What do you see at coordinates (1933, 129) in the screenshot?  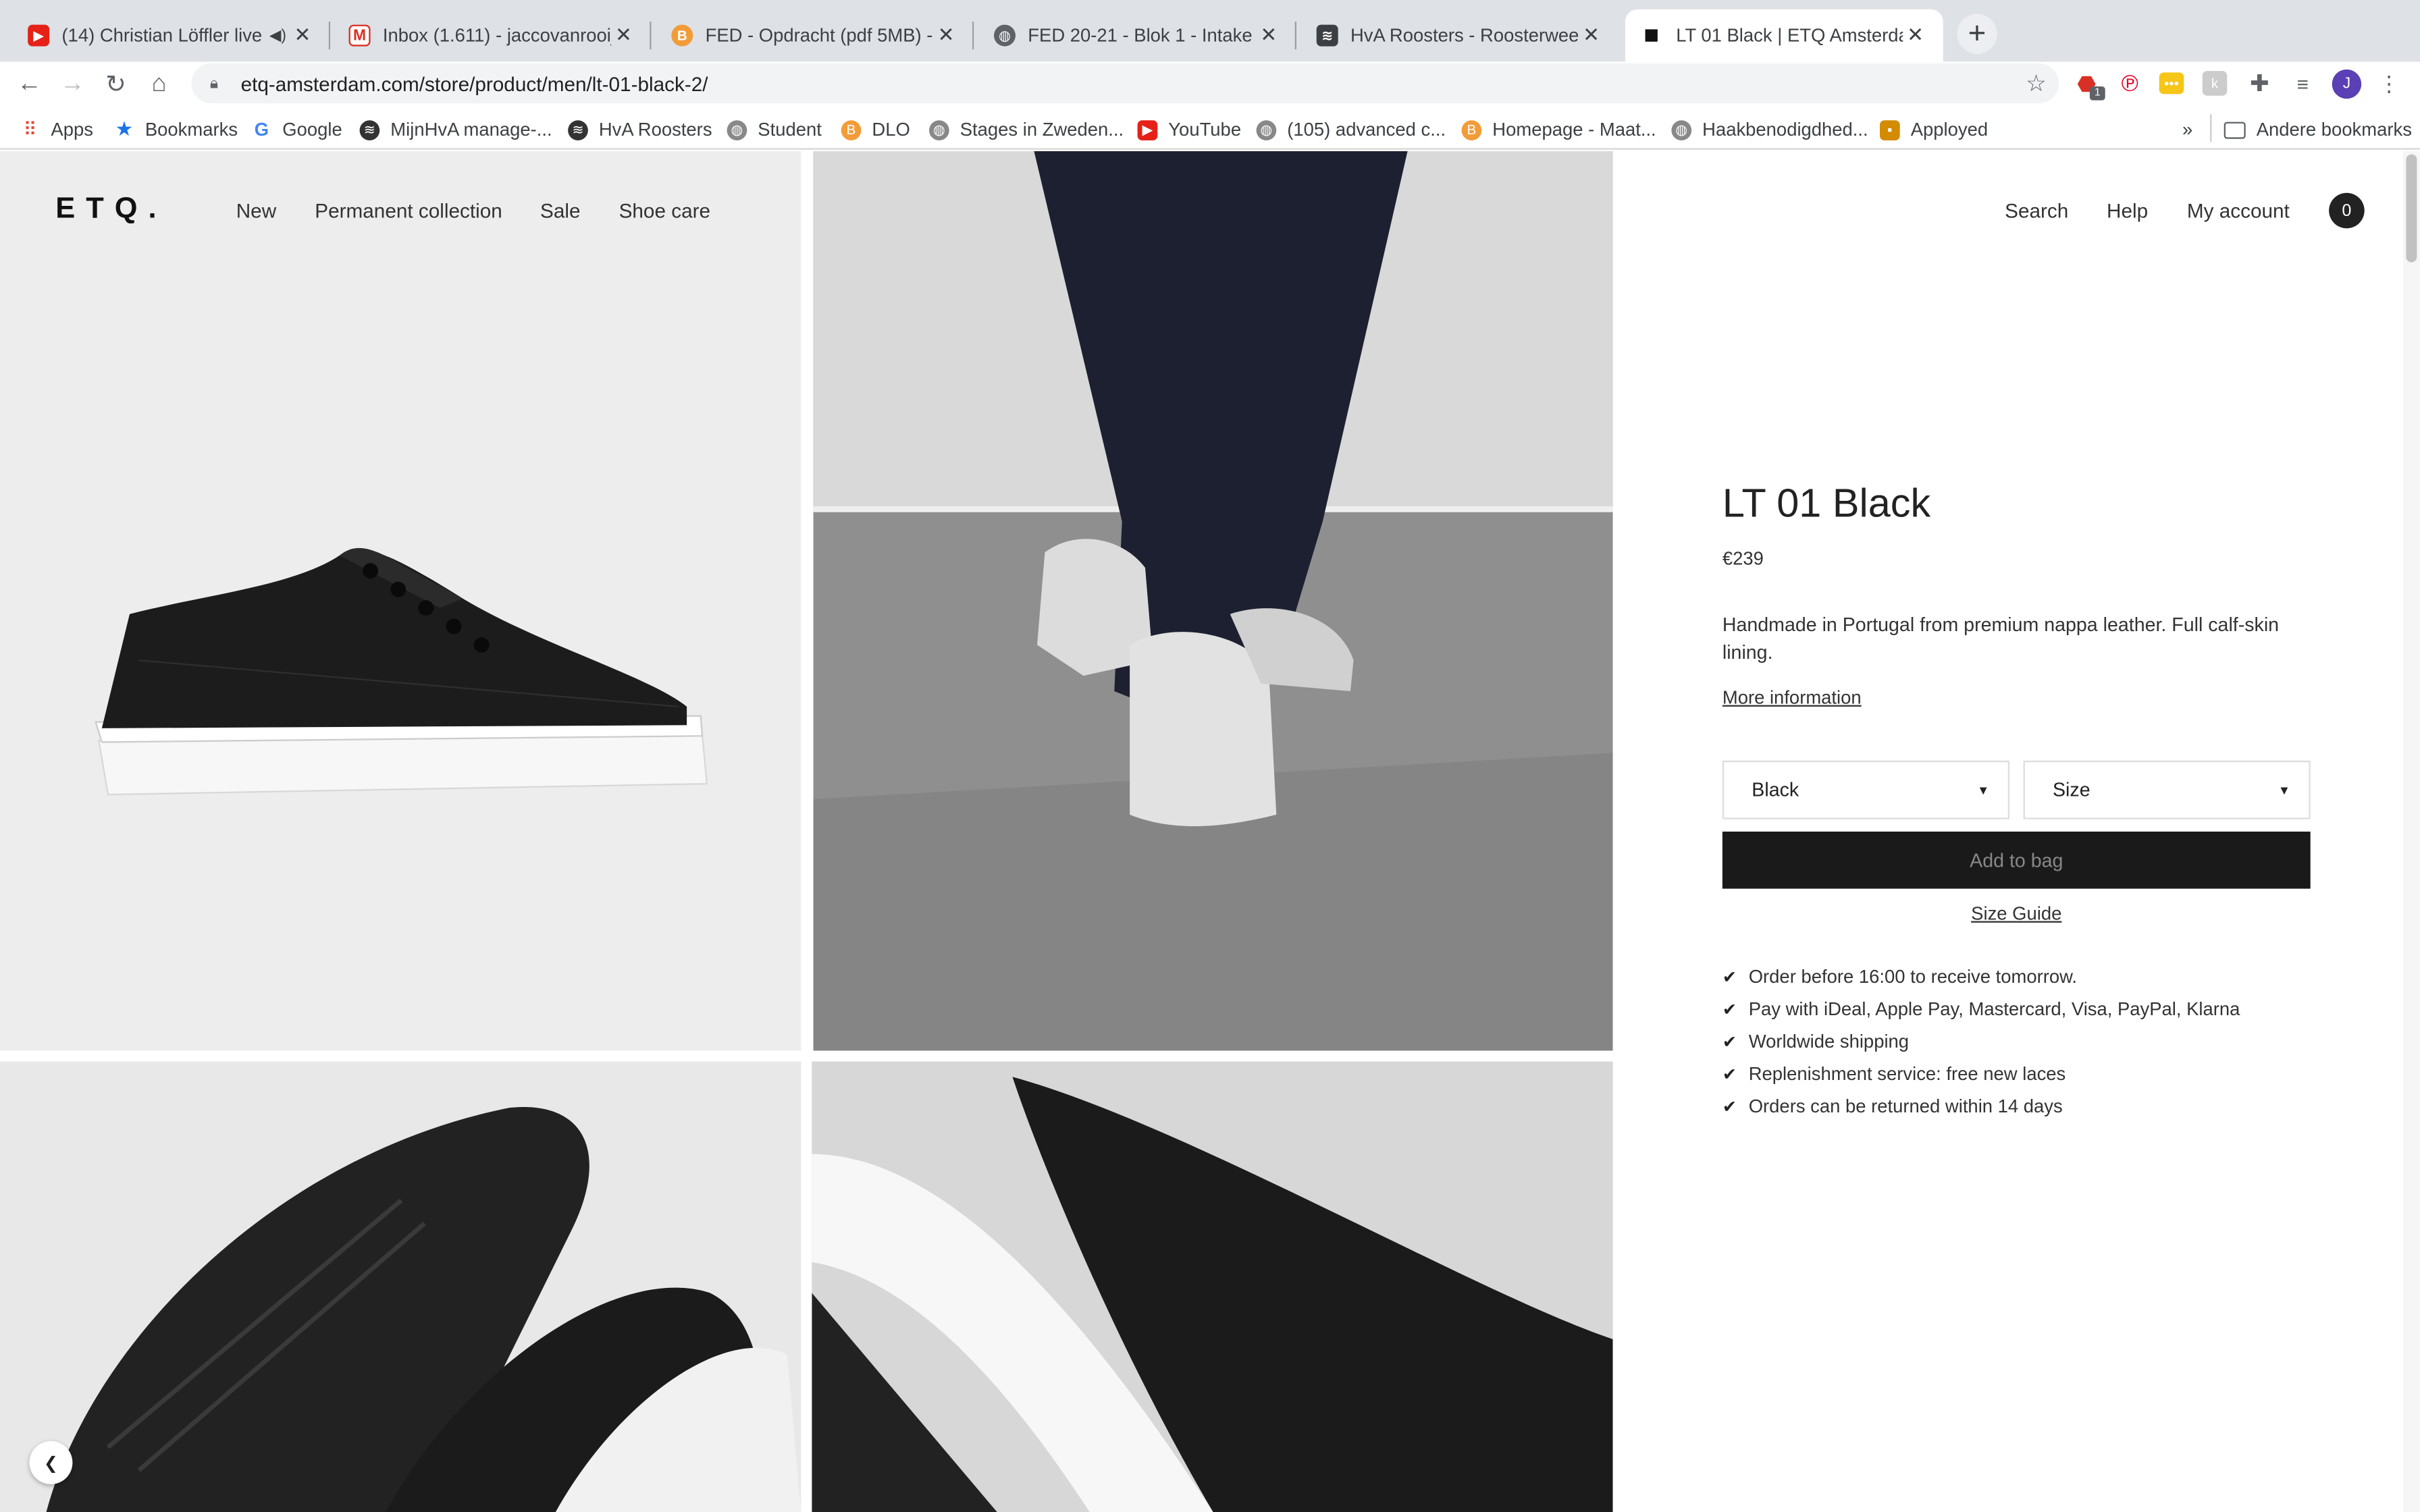 I see `bookmark-apployed: ▪ Apployed` at bounding box center [1933, 129].